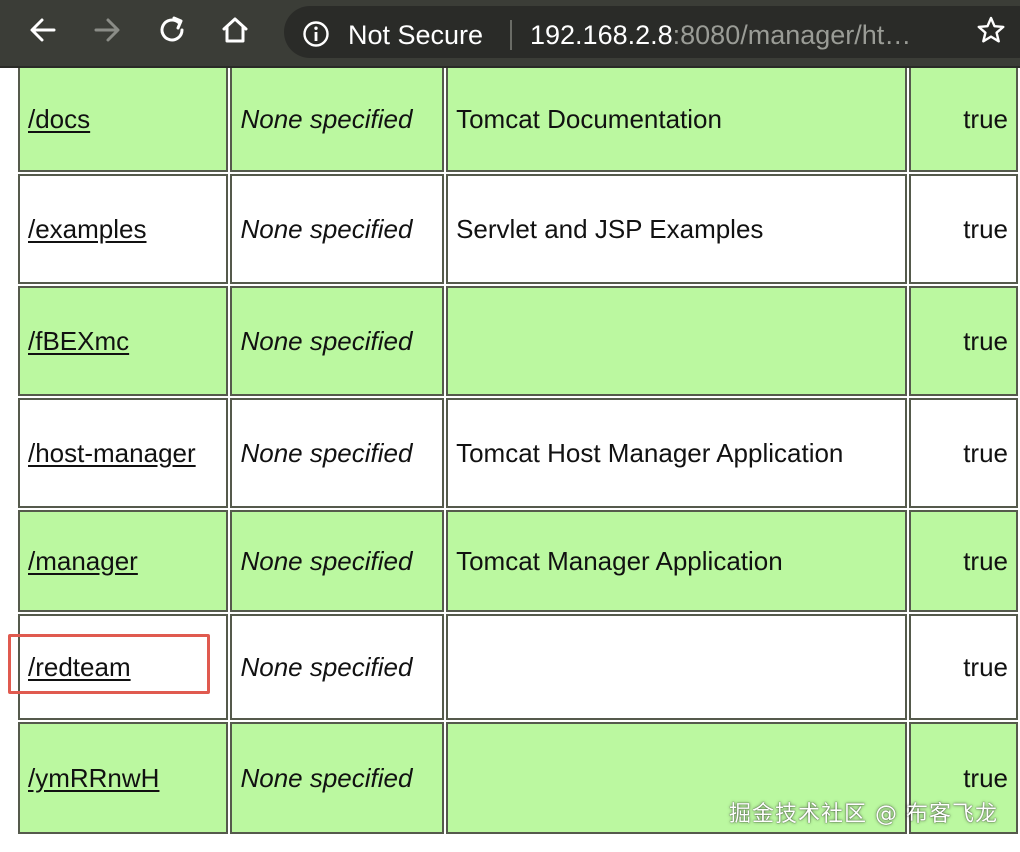 The height and width of the screenshot is (852, 1020). I want to click on watermark: 掘金技术社区 @ 布客飞龙, so click(863, 814).